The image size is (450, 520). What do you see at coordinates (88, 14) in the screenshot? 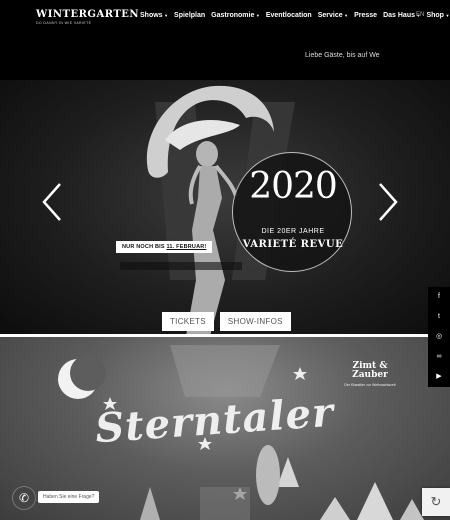
I see `logo-wordmark: WINTERGARTEN` at bounding box center [88, 14].